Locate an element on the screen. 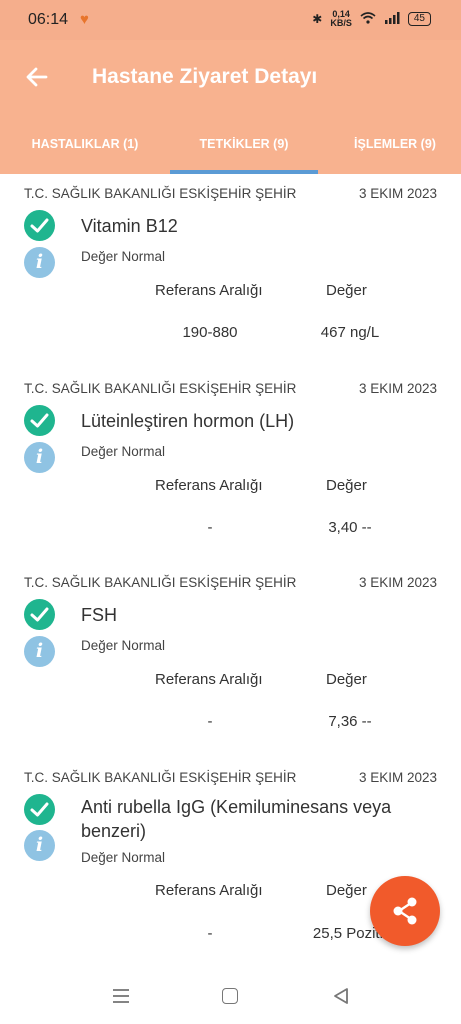  test-value: 467 ng/L is located at coordinates (350, 332).